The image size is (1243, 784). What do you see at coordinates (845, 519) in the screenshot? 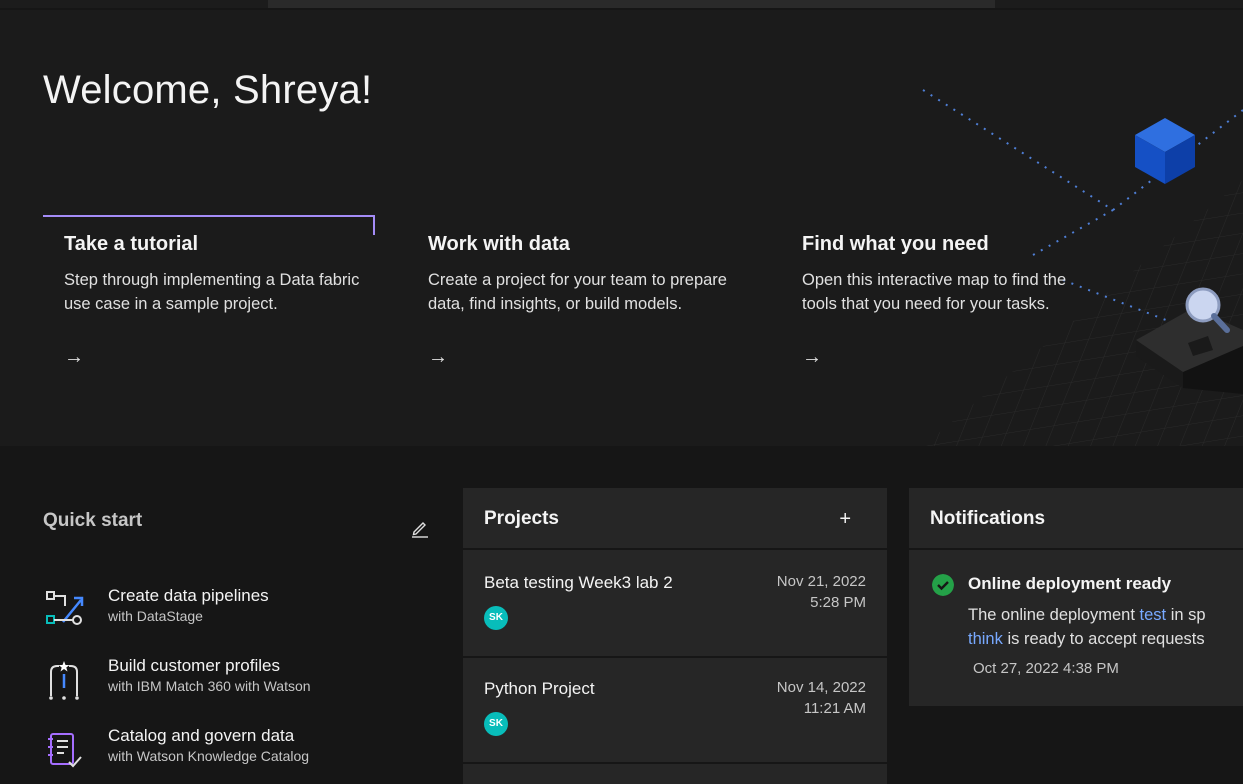
I see `add-project-button: +` at bounding box center [845, 519].